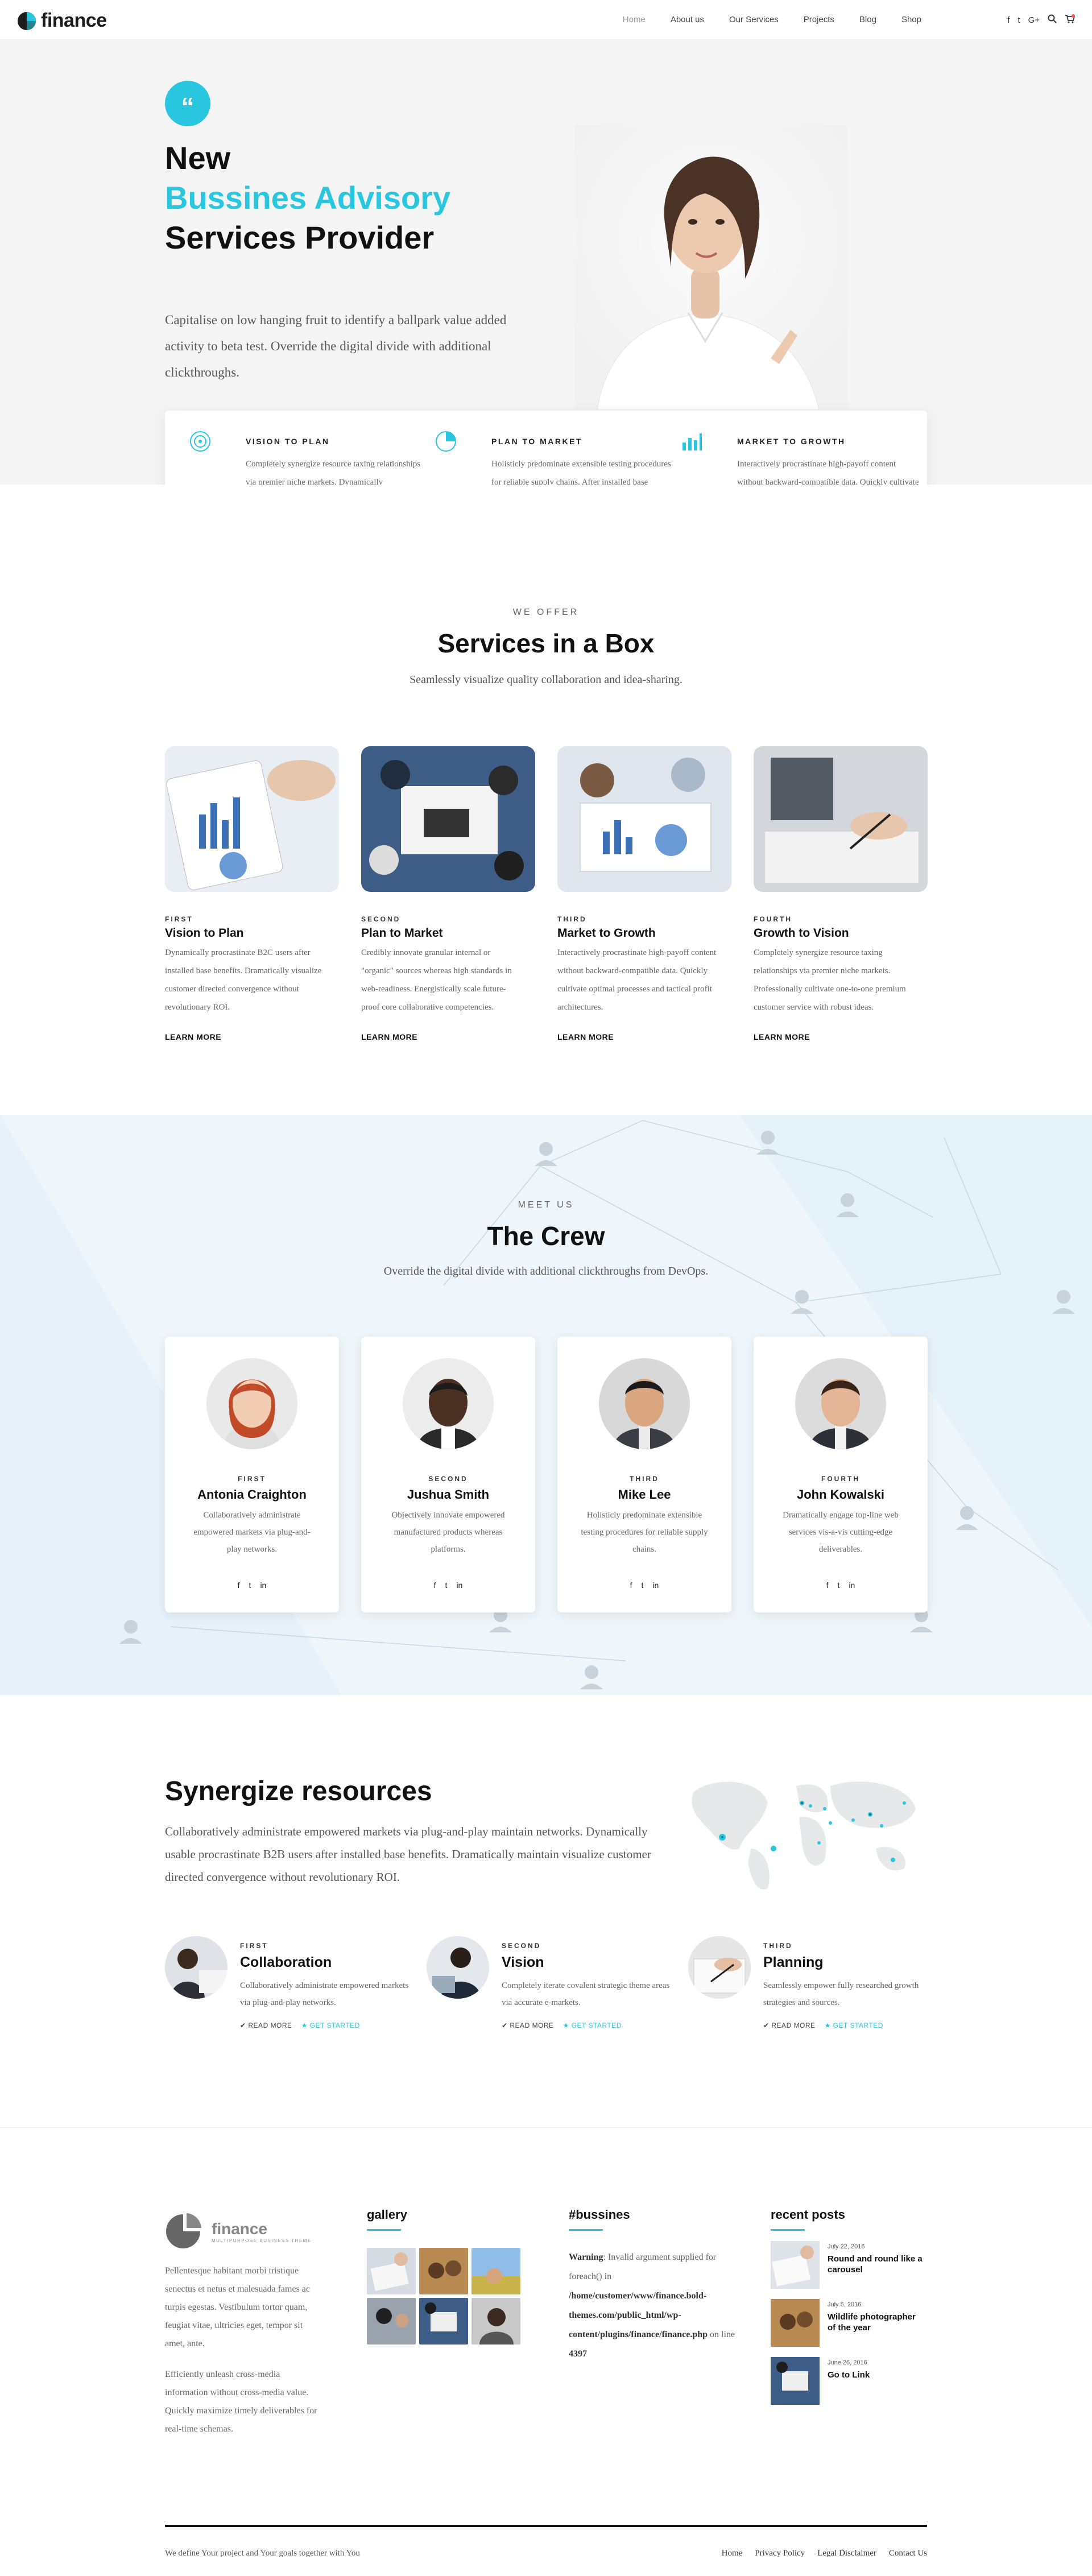 Image resolution: width=1092 pixels, height=2576 pixels. Describe the element at coordinates (911, 19) in the screenshot. I see `nav-shop: Shop` at that location.